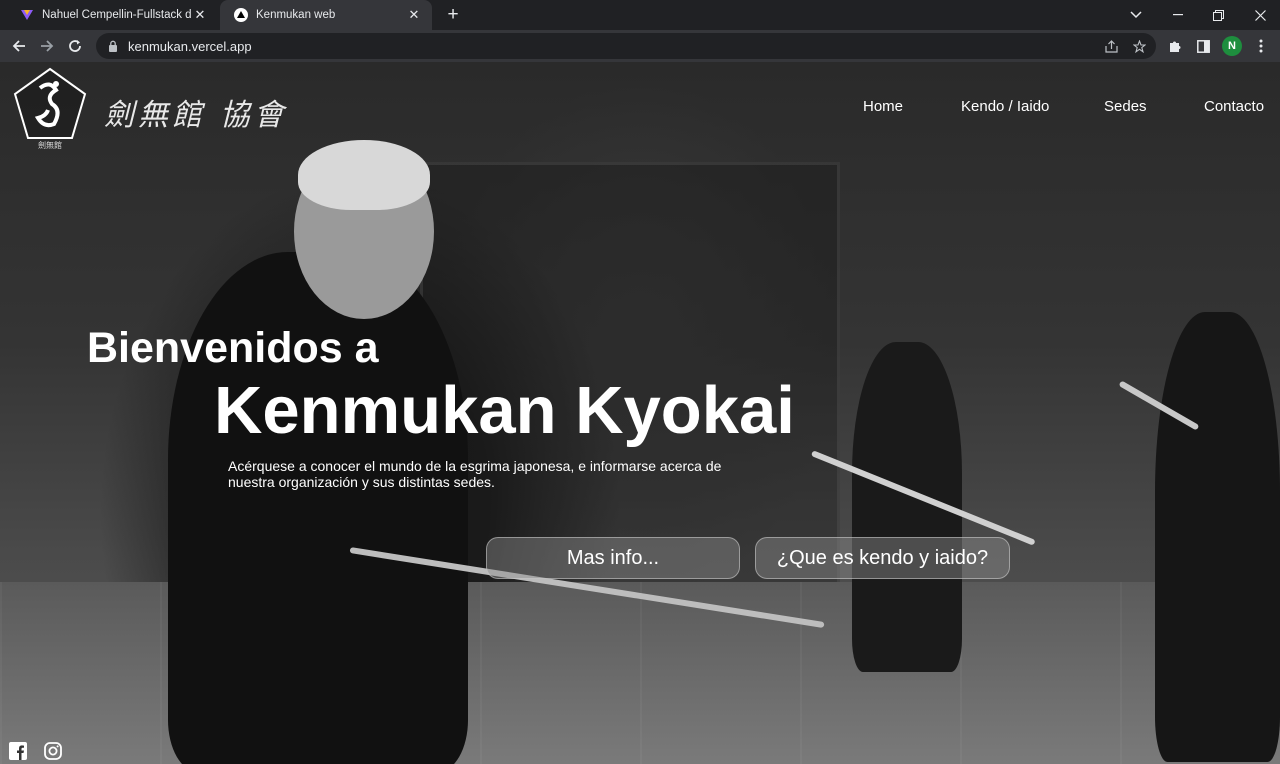  What do you see at coordinates (1260, 15) in the screenshot?
I see `window-close-icon` at bounding box center [1260, 15].